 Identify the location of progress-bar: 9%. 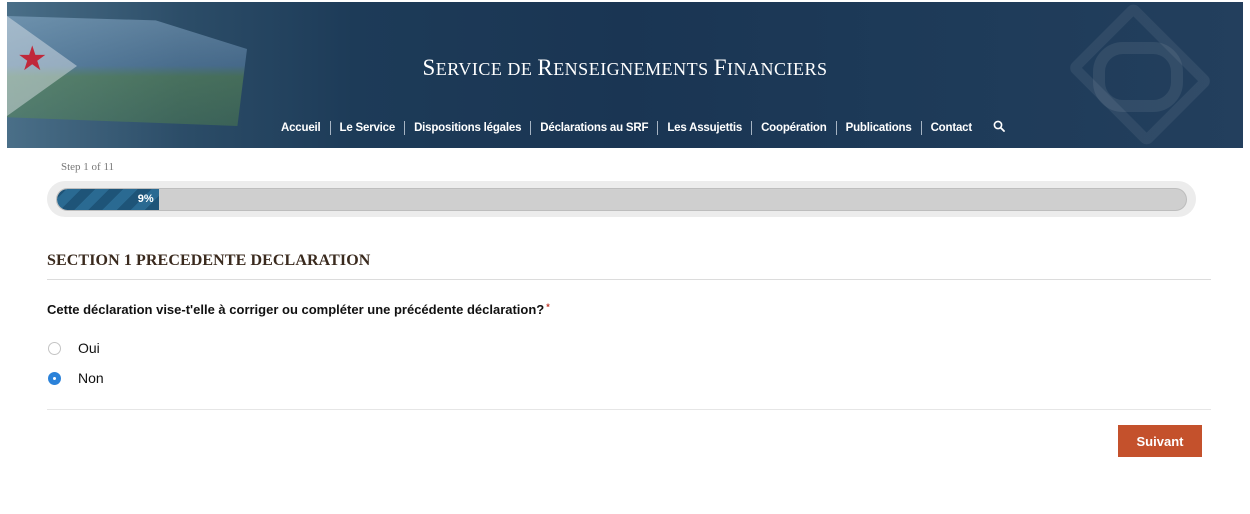
(621, 199).